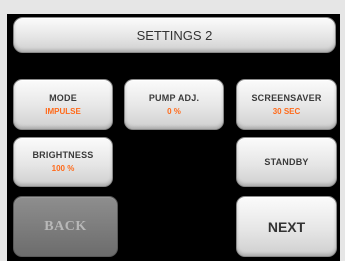 The width and height of the screenshot is (345, 261). I want to click on brightness-value: 100 %, so click(63, 168).